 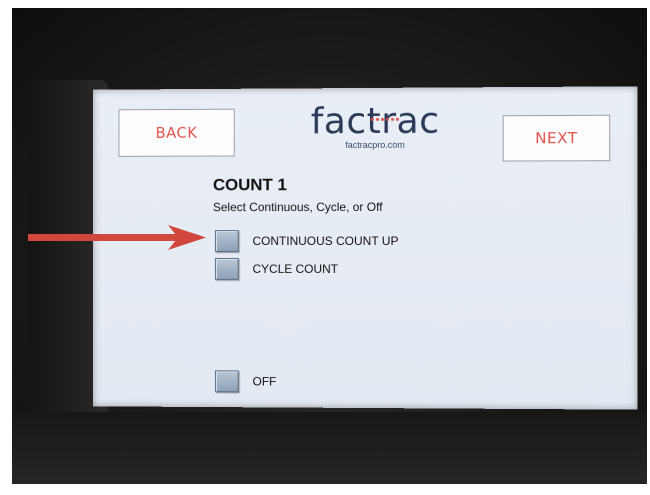 I want to click on page-title: COUNT 1, so click(x=249, y=185).